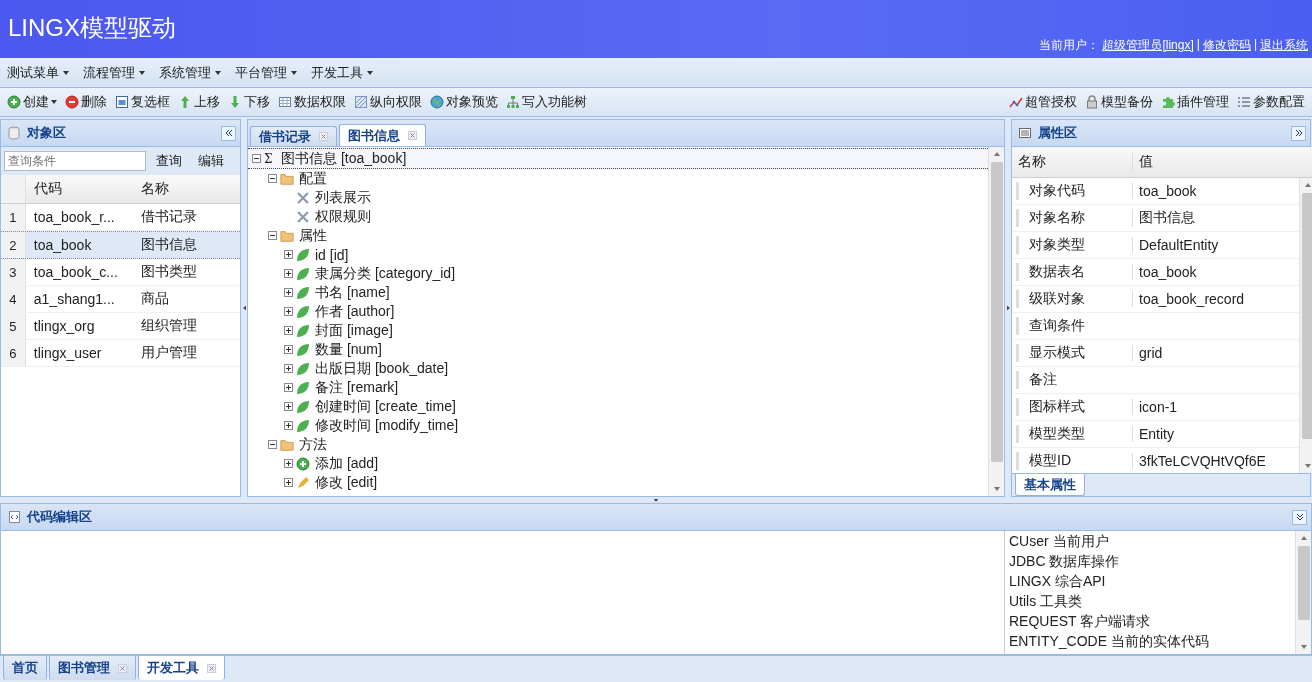 This screenshot has height=682, width=1312. I want to click on tree-item: 属性, so click(618, 235).